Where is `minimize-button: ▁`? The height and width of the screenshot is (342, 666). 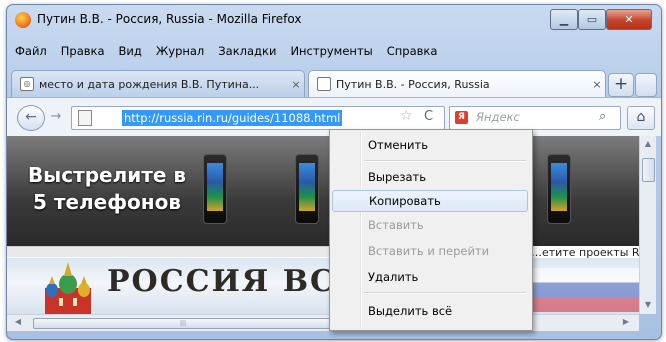
minimize-button: ▁ is located at coordinates (564, 19).